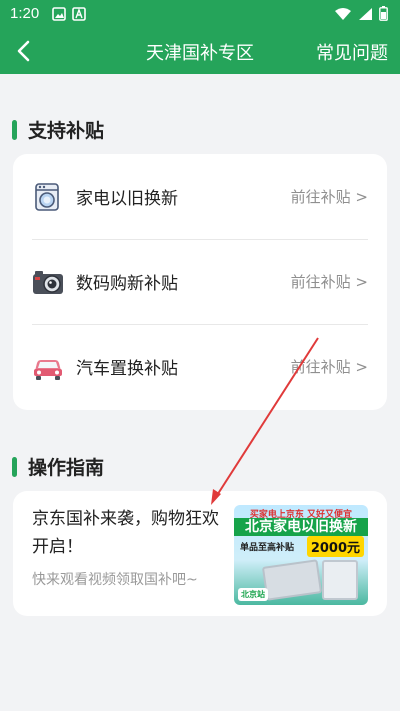  What do you see at coordinates (79, 16) in the screenshot?
I see `font-notification-icon` at bounding box center [79, 16].